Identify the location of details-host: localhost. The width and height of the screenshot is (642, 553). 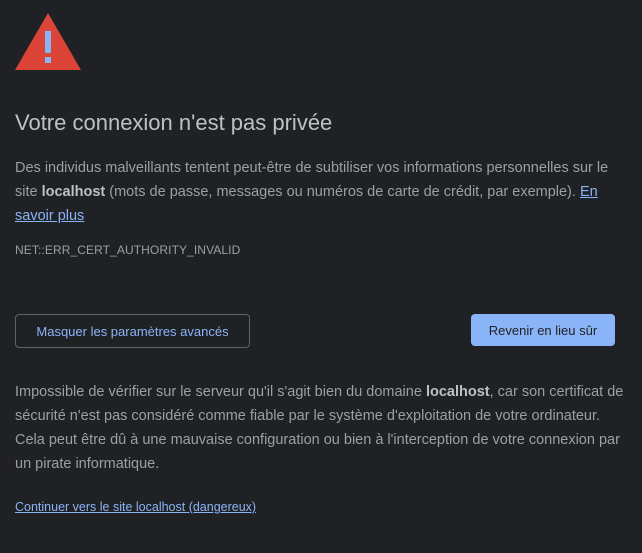
(457, 392).